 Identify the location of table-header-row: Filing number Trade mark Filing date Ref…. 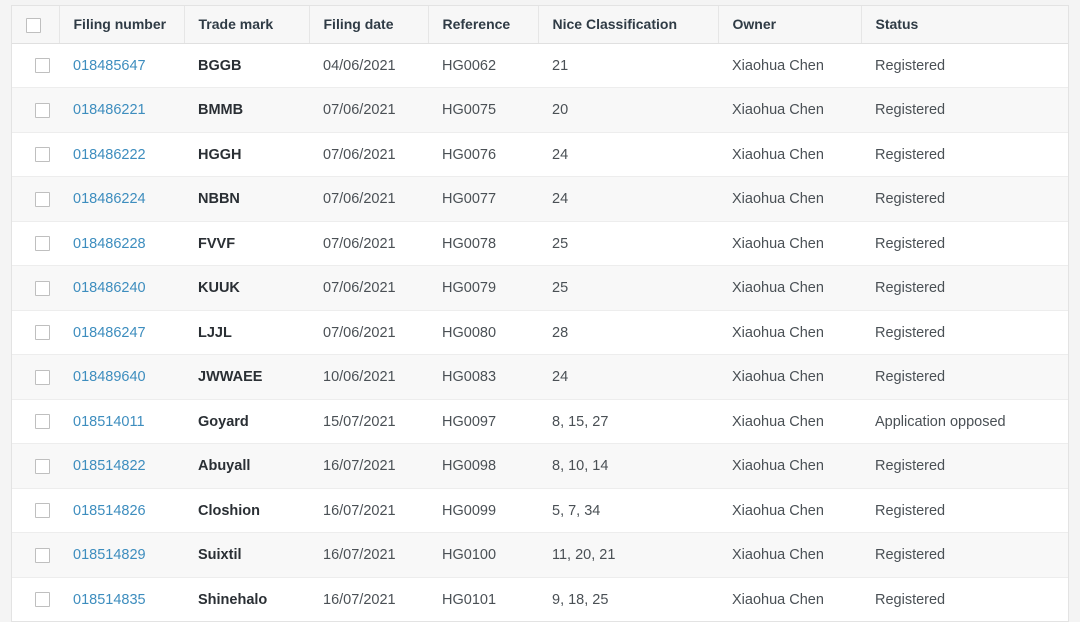
(540, 25).